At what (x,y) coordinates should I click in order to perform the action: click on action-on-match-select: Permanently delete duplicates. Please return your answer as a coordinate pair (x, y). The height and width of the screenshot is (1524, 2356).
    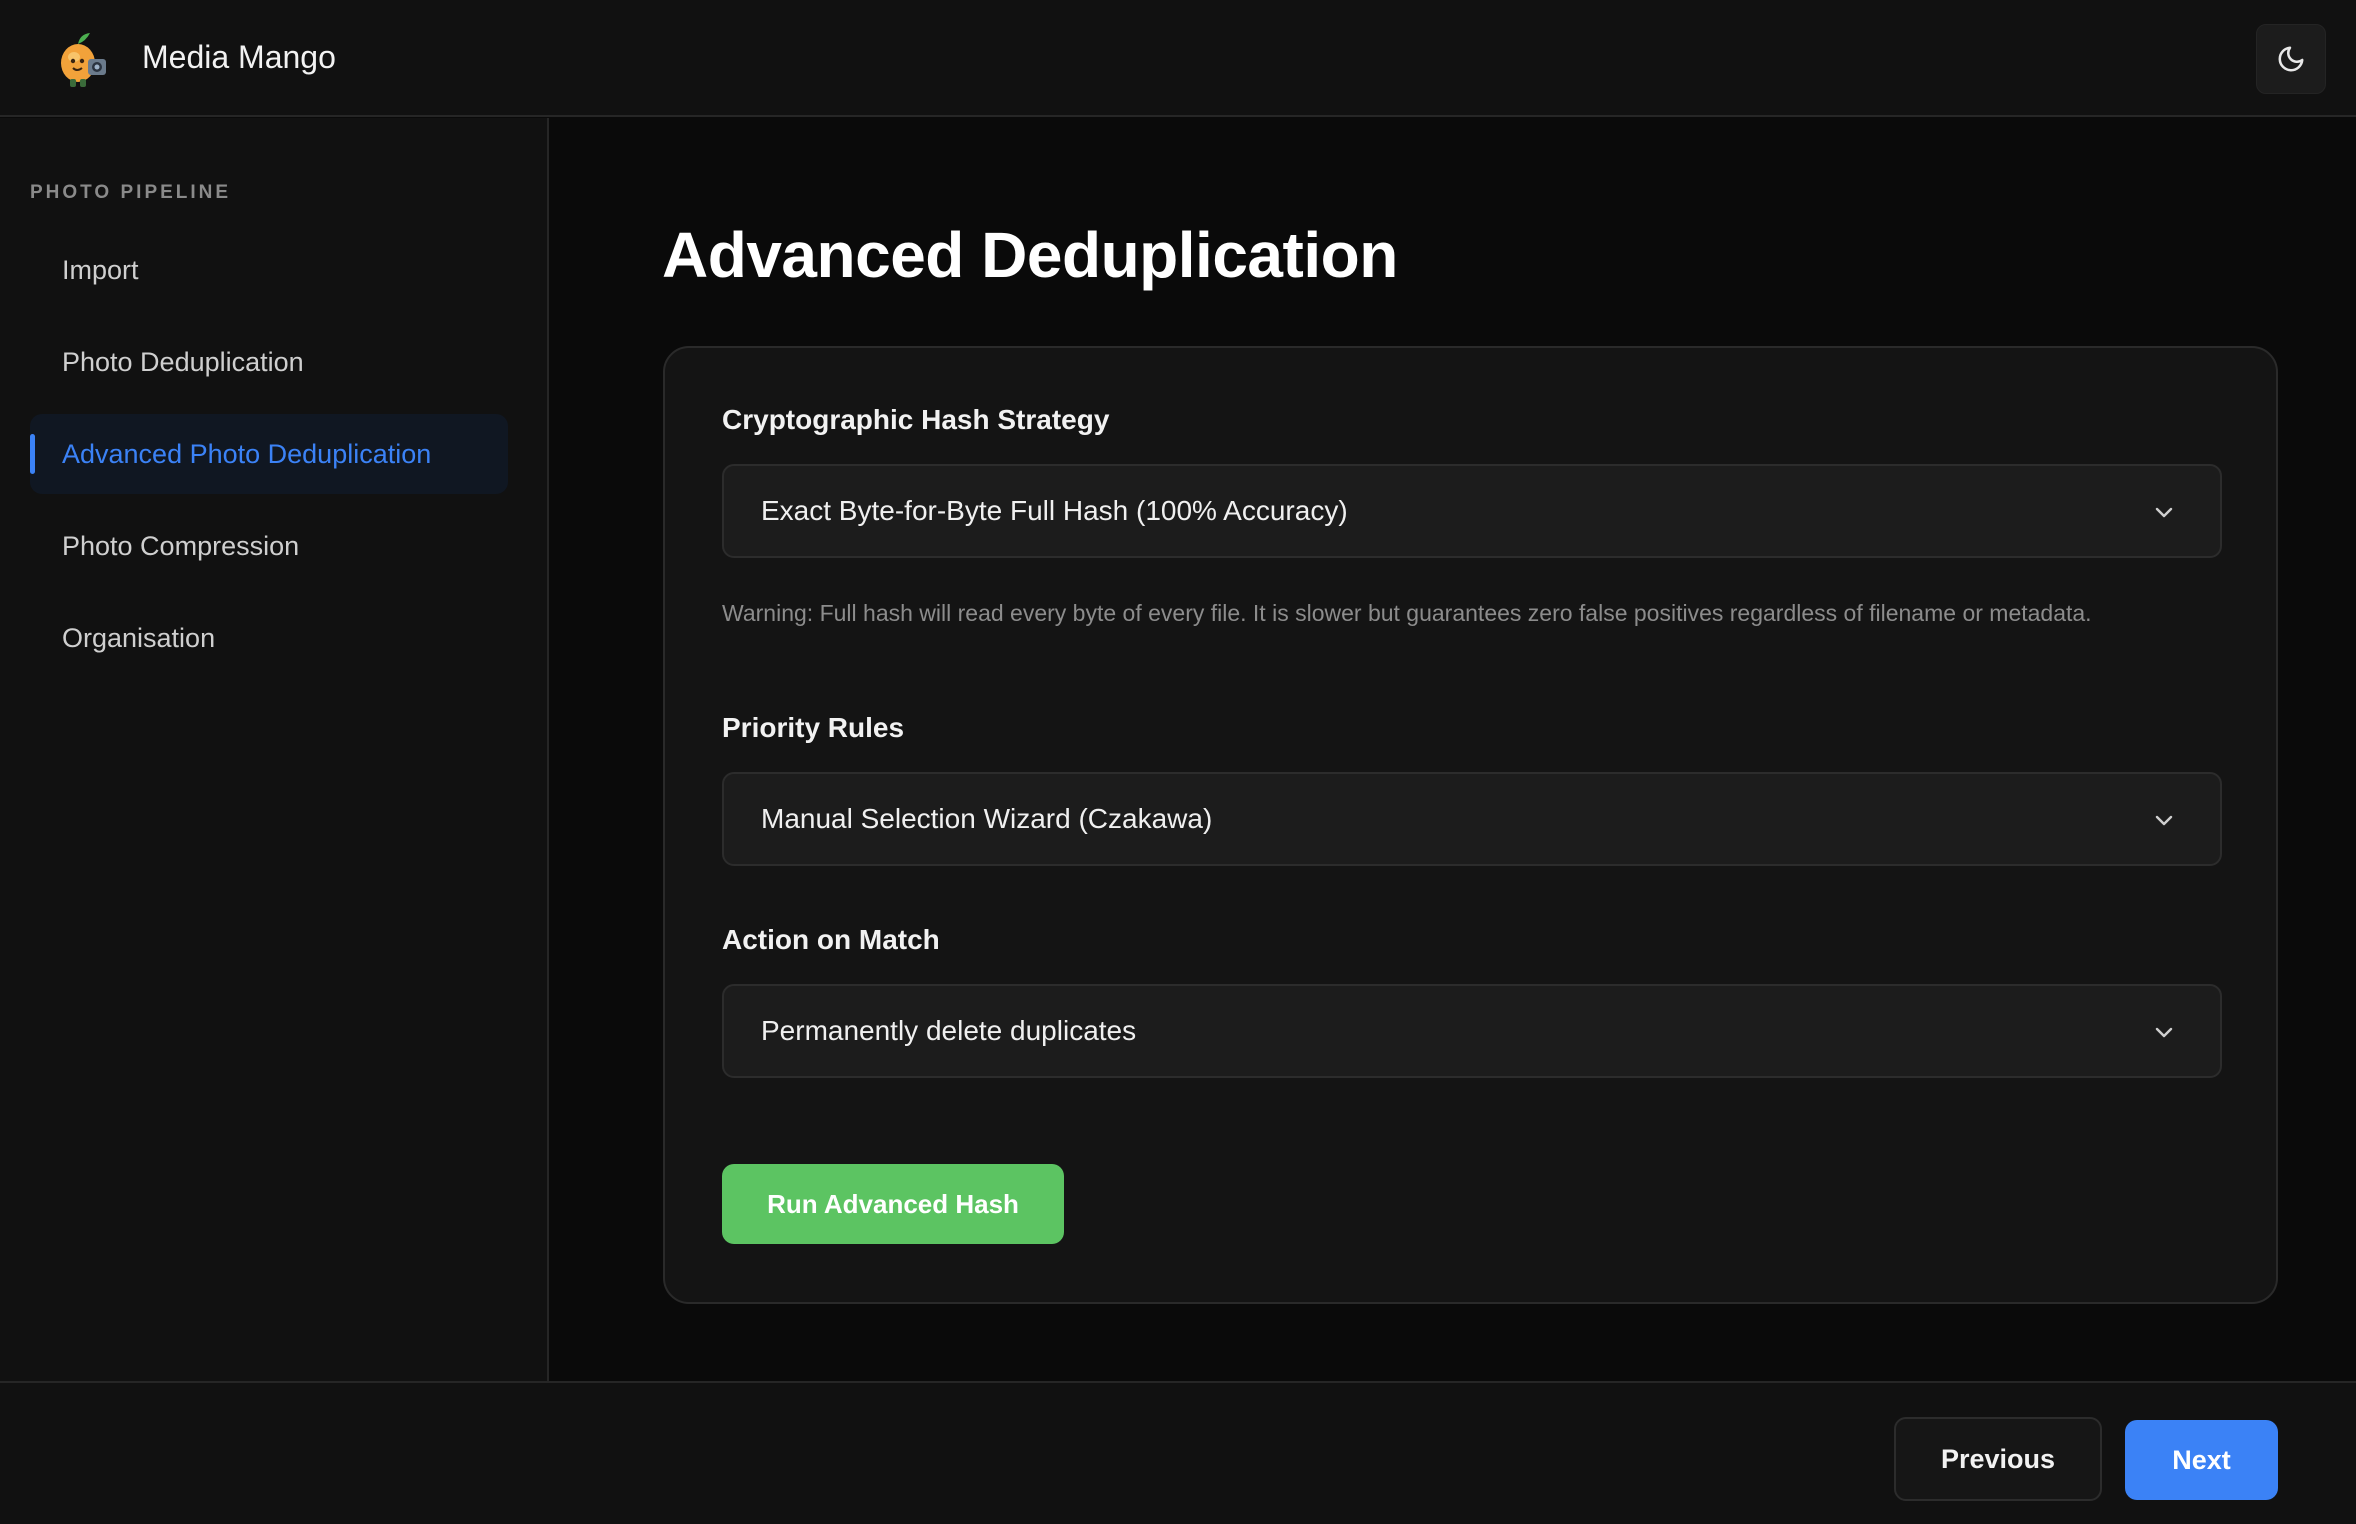
    Looking at the image, I should click on (1472, 1031).